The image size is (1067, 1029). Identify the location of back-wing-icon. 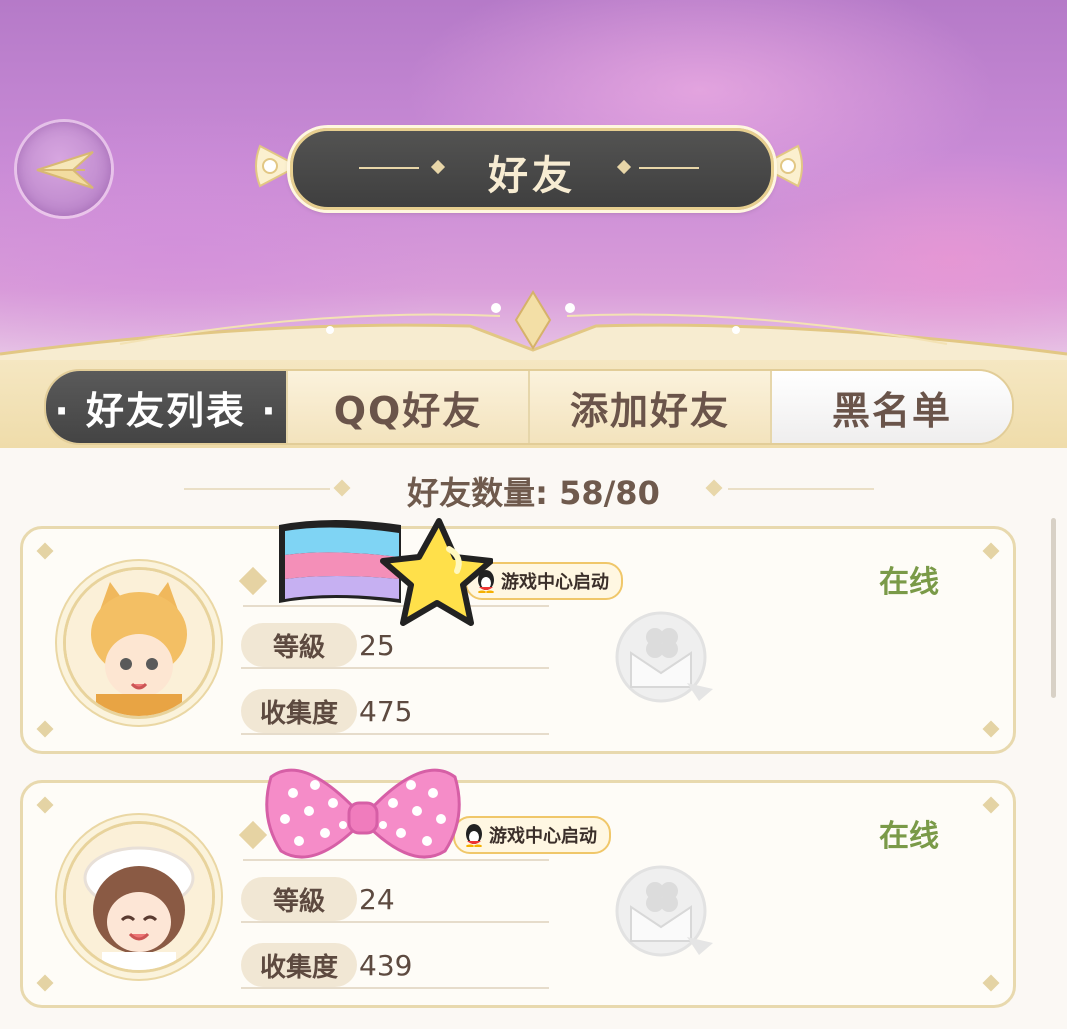
(65, 170).